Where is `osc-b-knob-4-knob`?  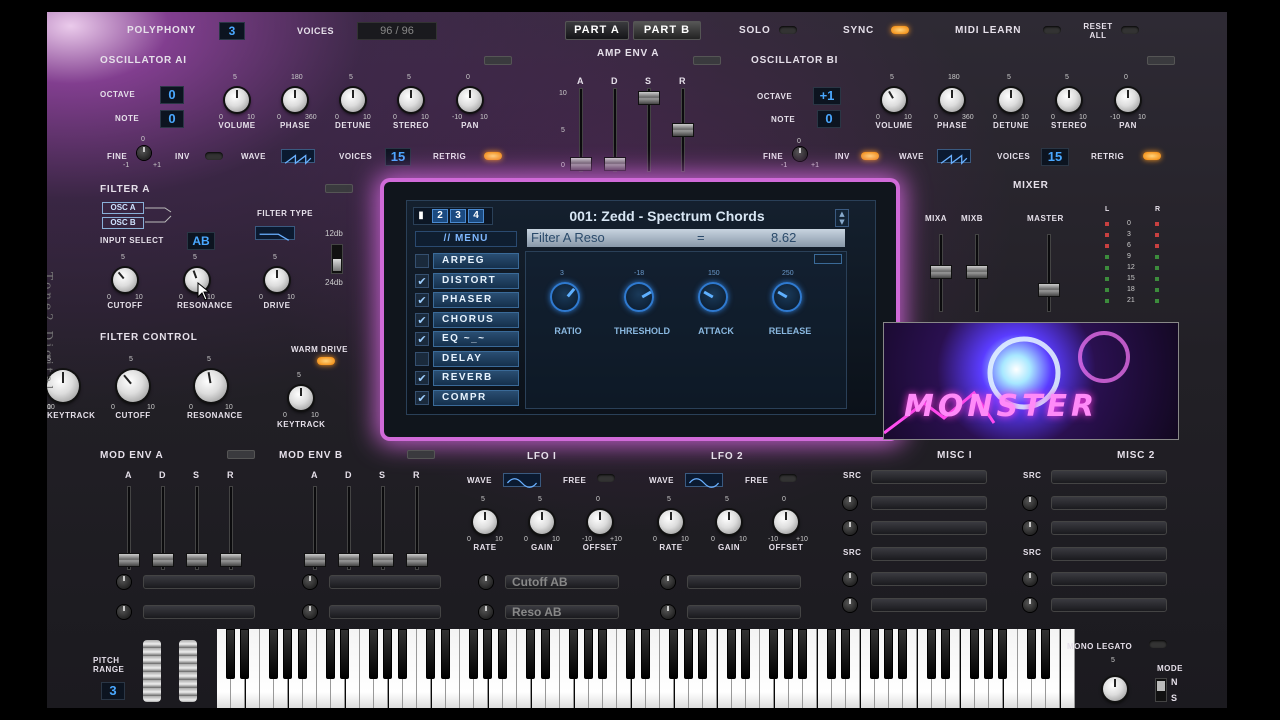 osc-b-knob-4-knob is located at coordinates (1128, 100).